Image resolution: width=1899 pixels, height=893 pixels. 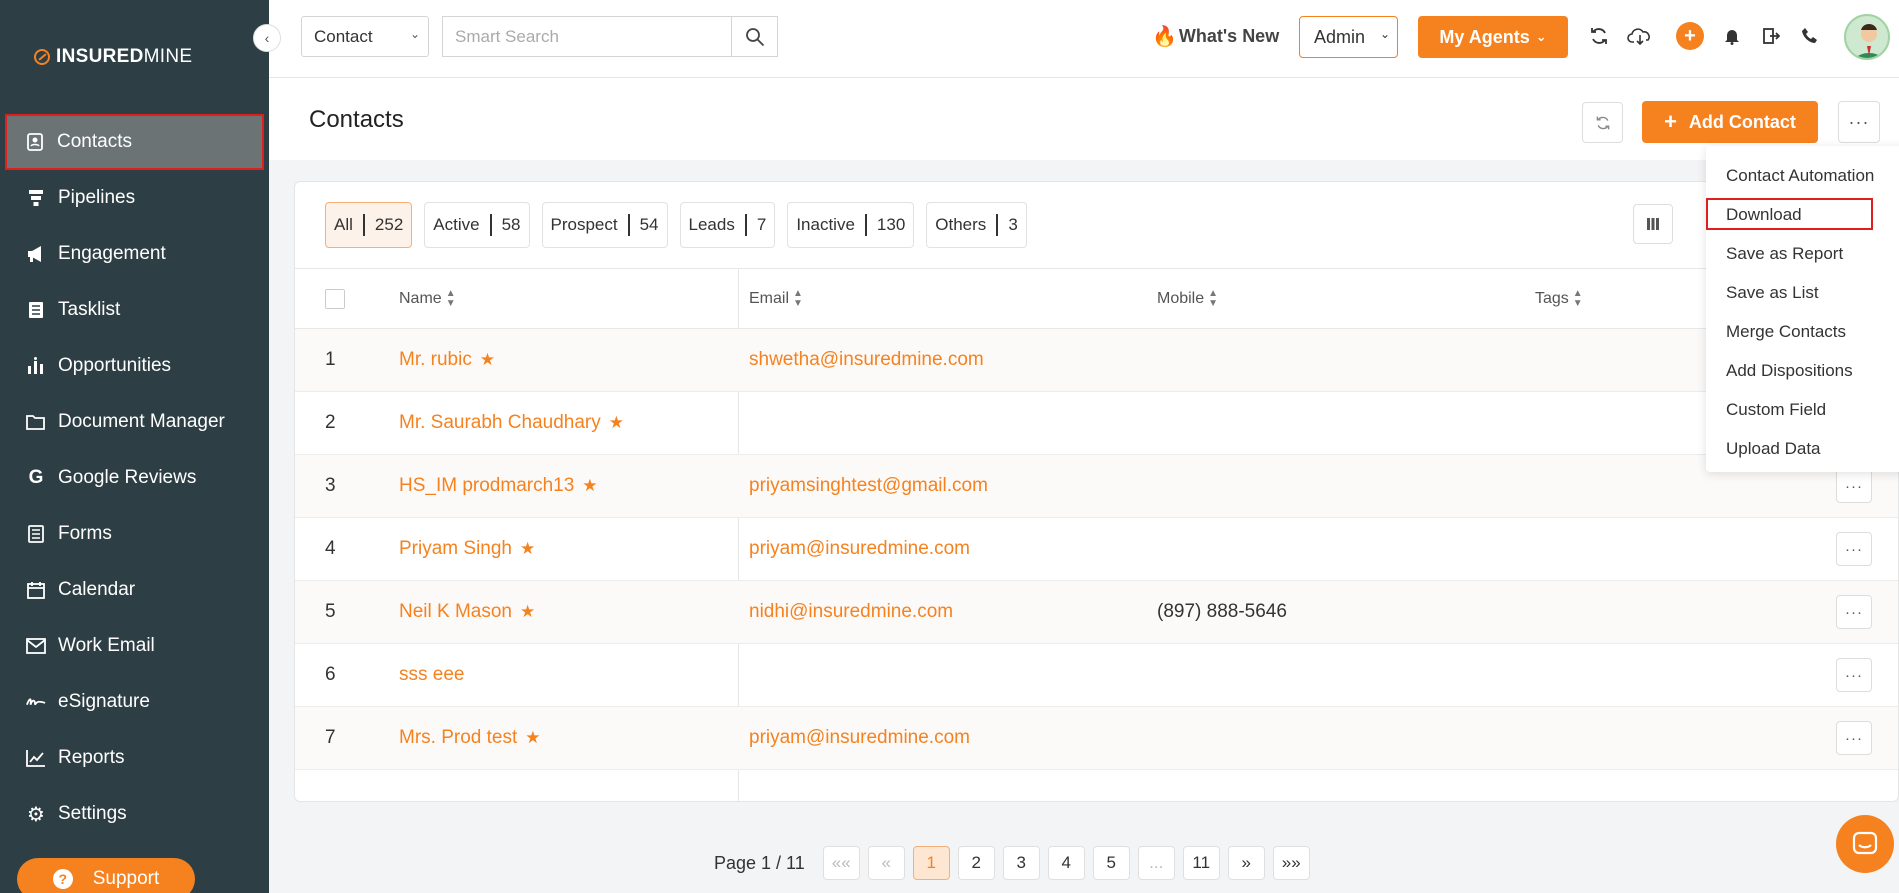 I want to click on filter-prospect: Prospect 54, so click(x=604, y=225).